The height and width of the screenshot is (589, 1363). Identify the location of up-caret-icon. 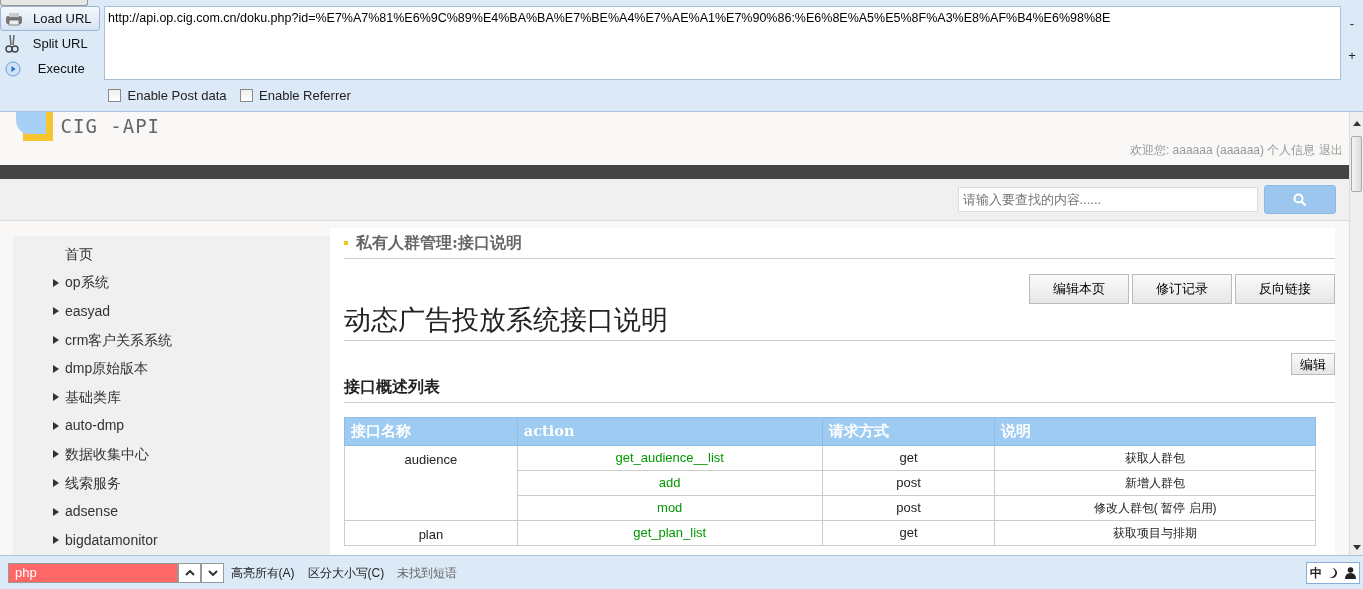
(189, 572).